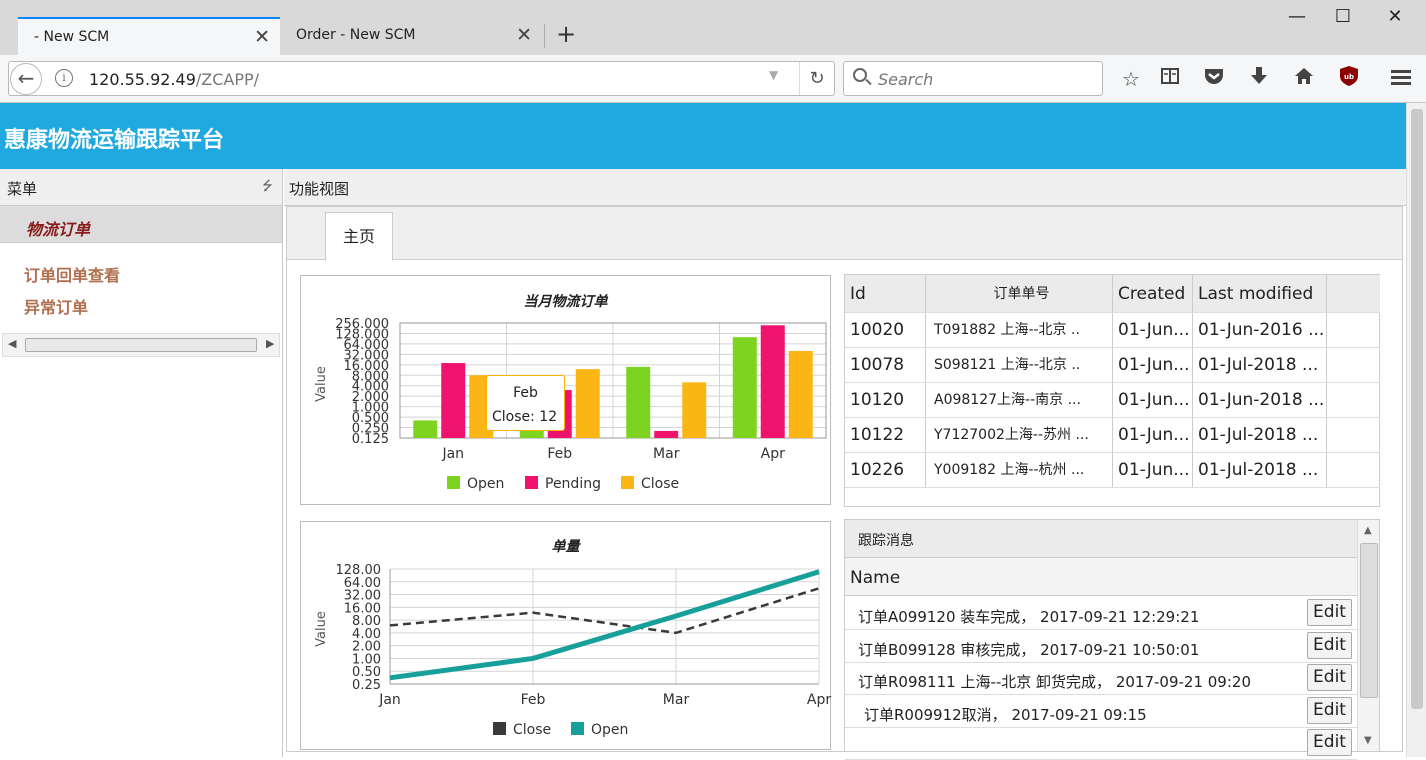  What do you see at coordinates (149, 36) in the screenshot?
I see `browser-tab-active: - New SCM ✕` at bounding box center [149, 36].